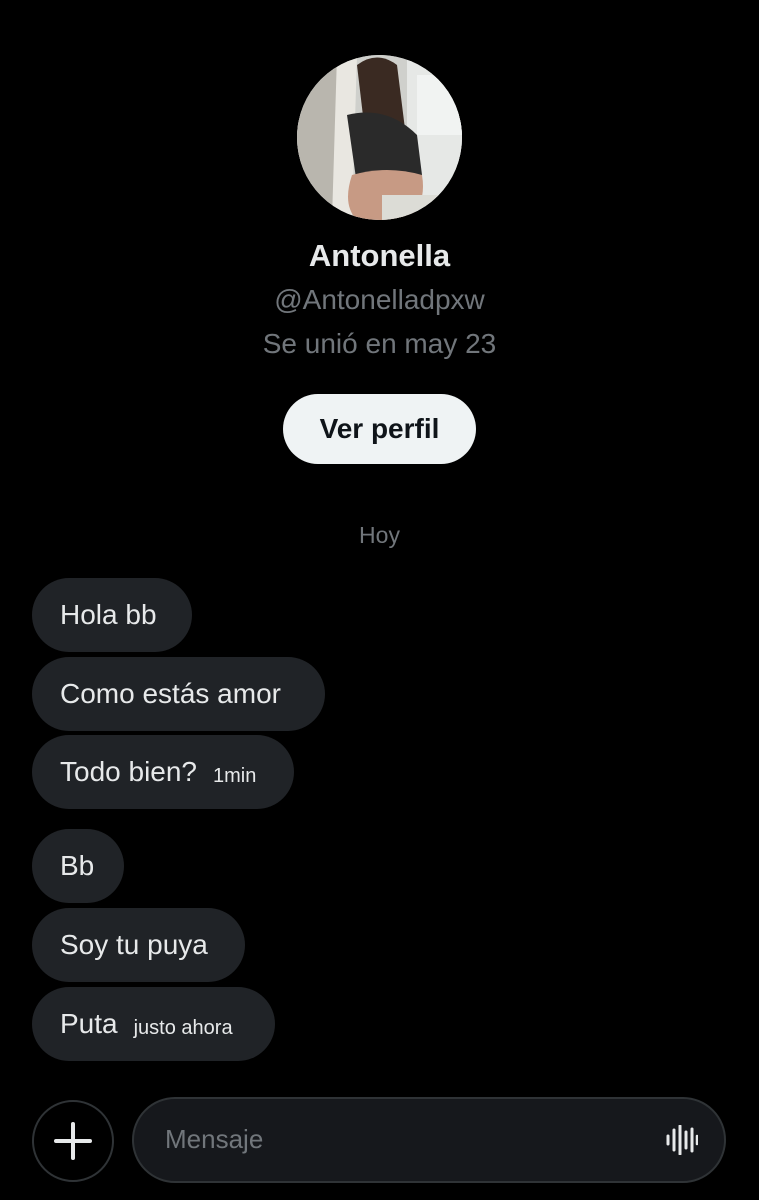  Describe the element at coordinates (134, 944) in the screenshot. I see `message-text: Soy tu puya` at that location.